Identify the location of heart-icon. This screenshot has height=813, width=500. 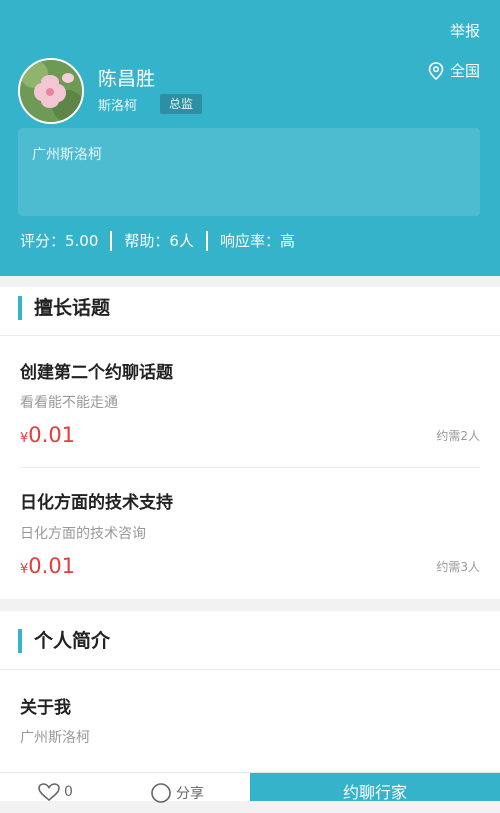
(49, 792).